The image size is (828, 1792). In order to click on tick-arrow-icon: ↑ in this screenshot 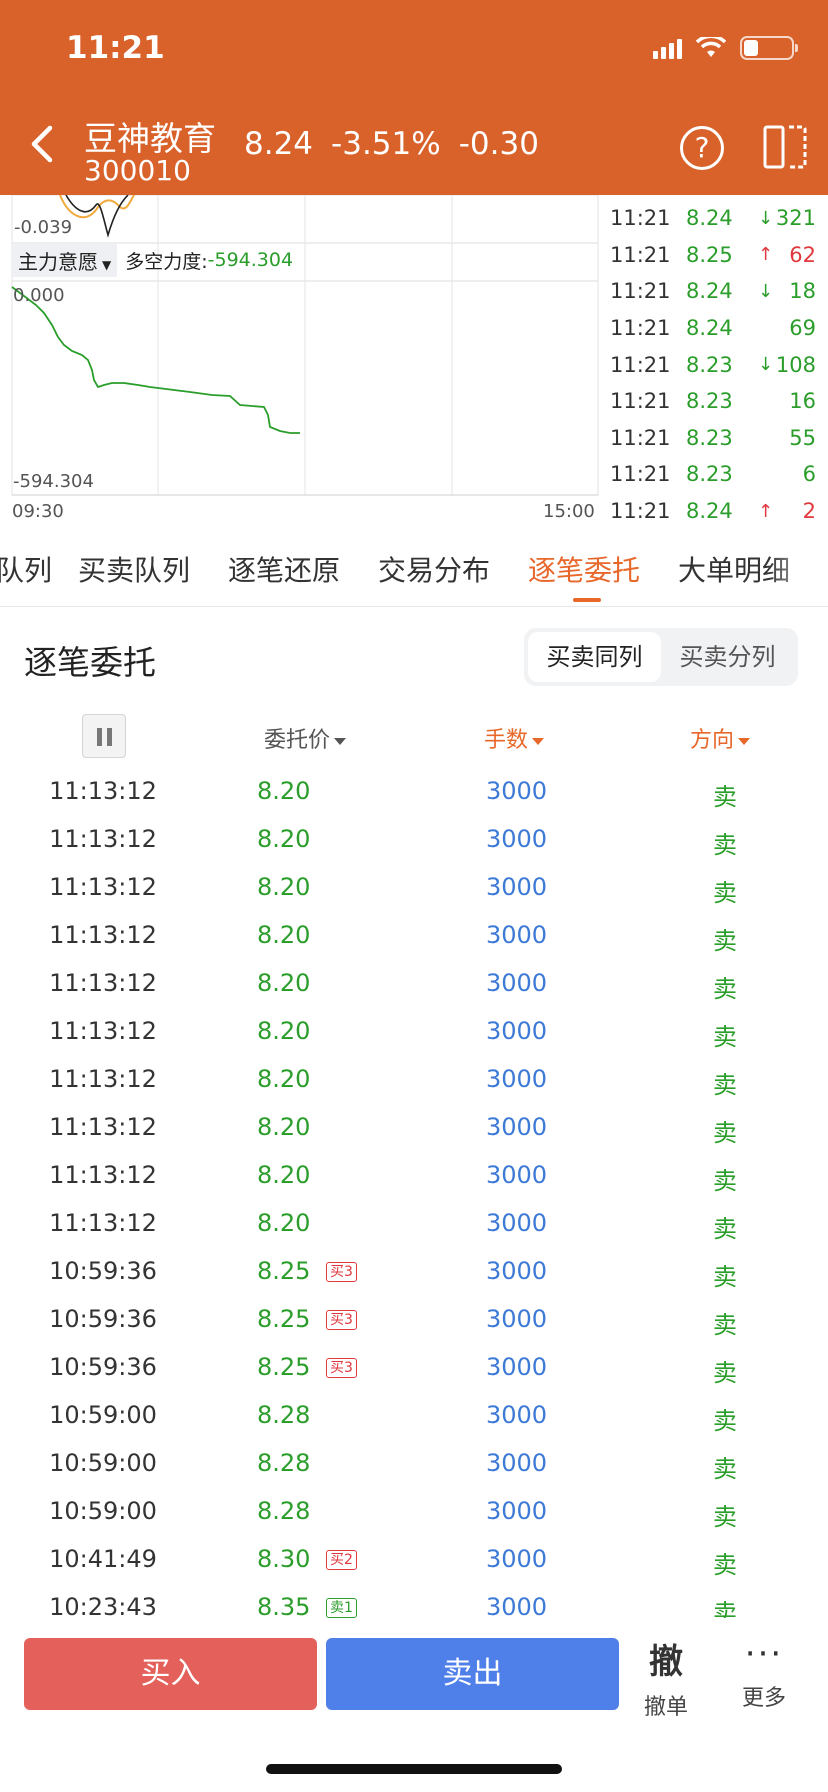, I will do `click(766, 511)`.